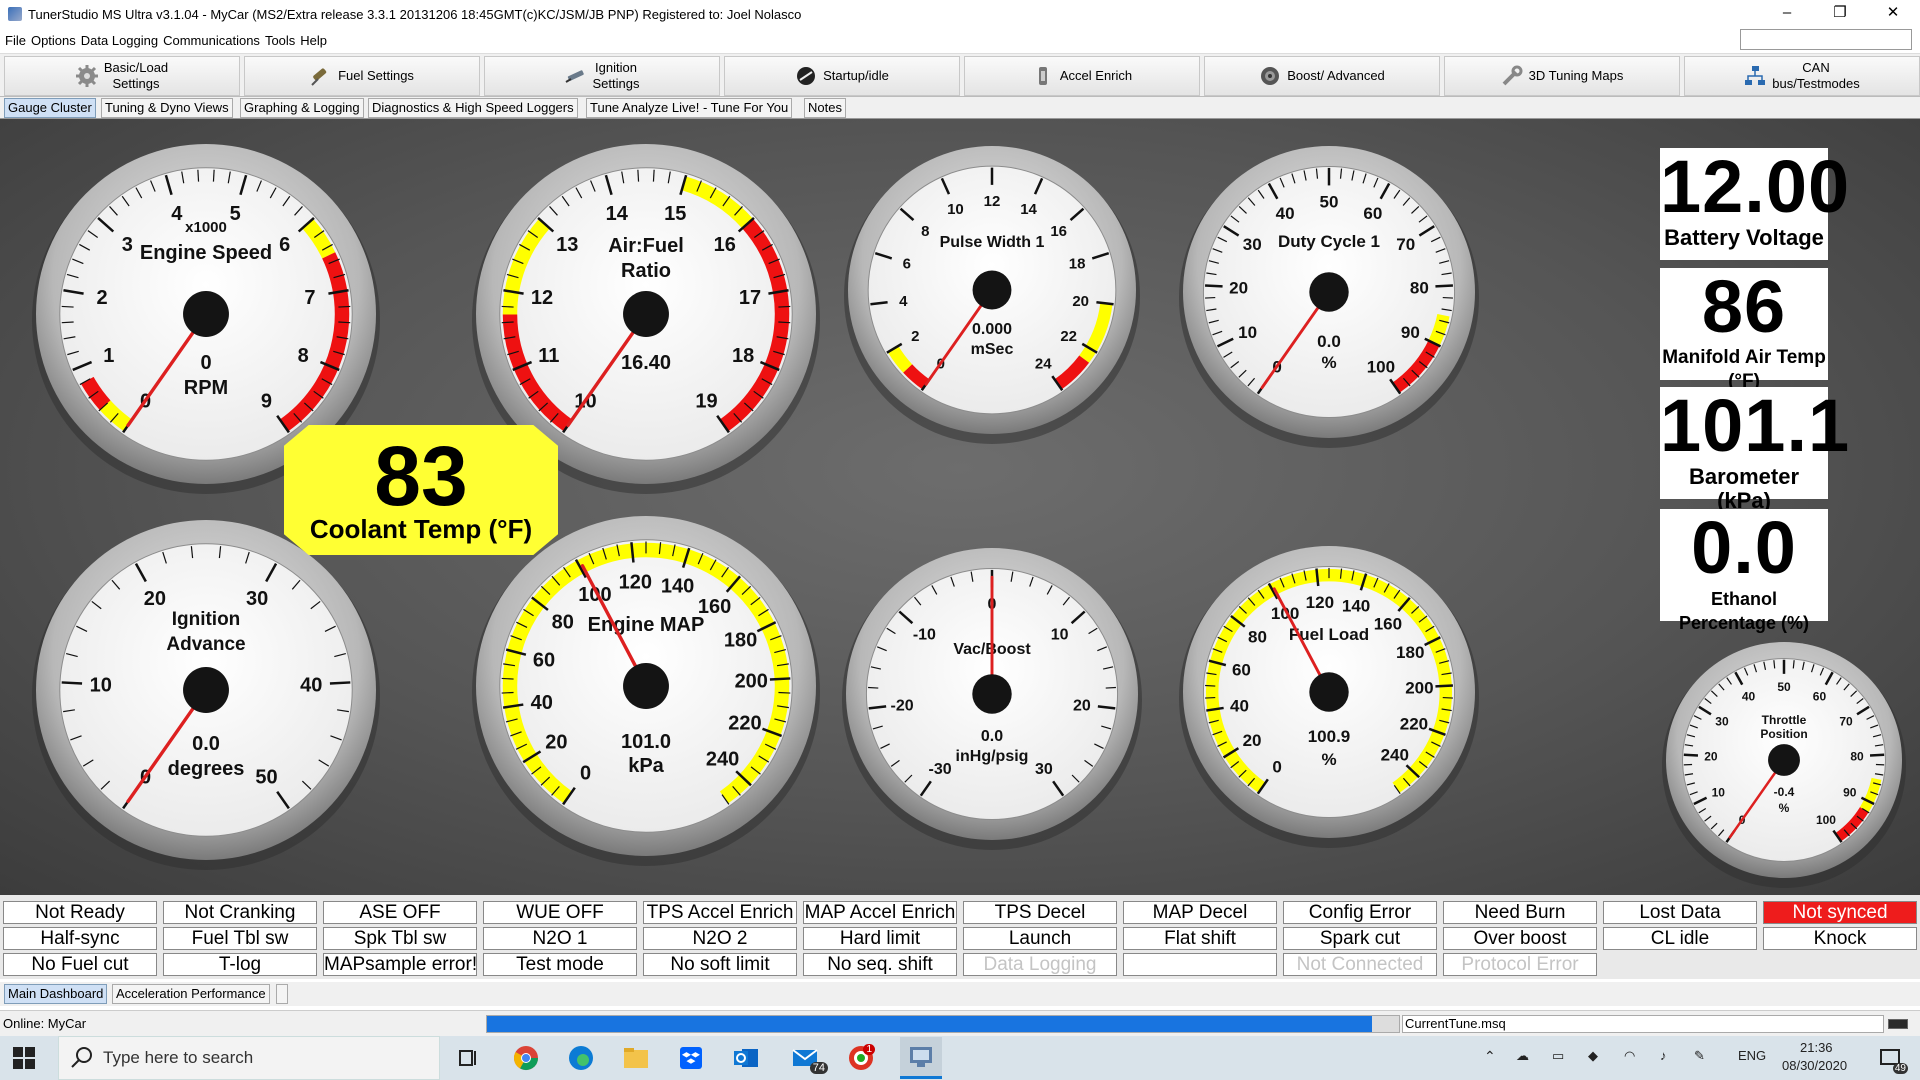 This screenshot has width=1920, height=1080. I want to click on throttle-icon, so click(1043, 76).